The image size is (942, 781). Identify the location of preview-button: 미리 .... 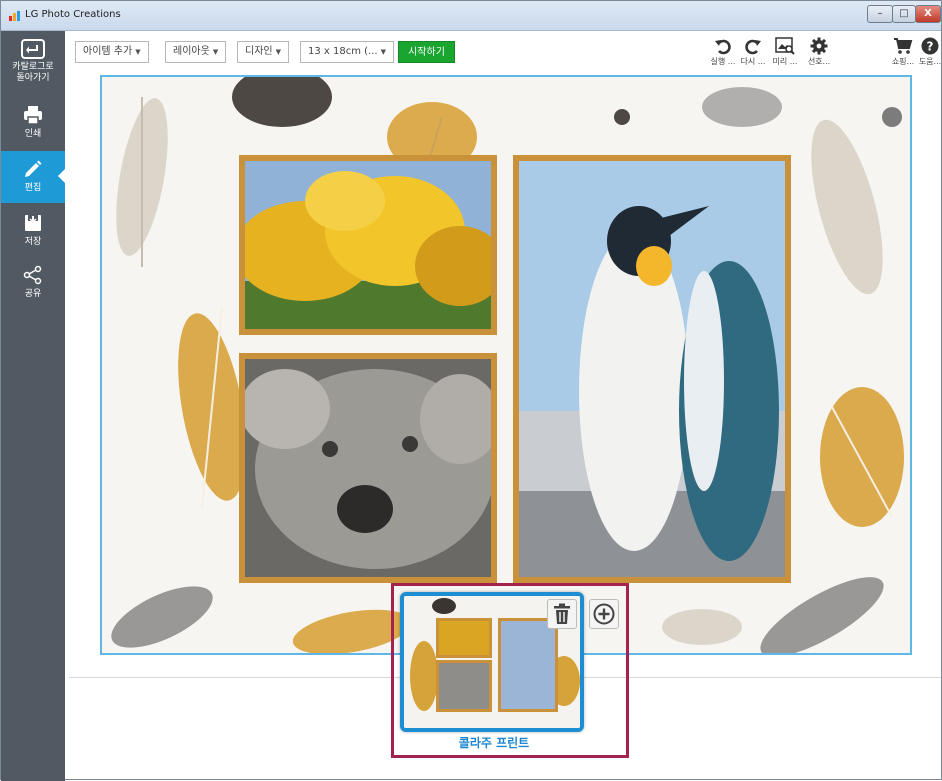
(785, 54).